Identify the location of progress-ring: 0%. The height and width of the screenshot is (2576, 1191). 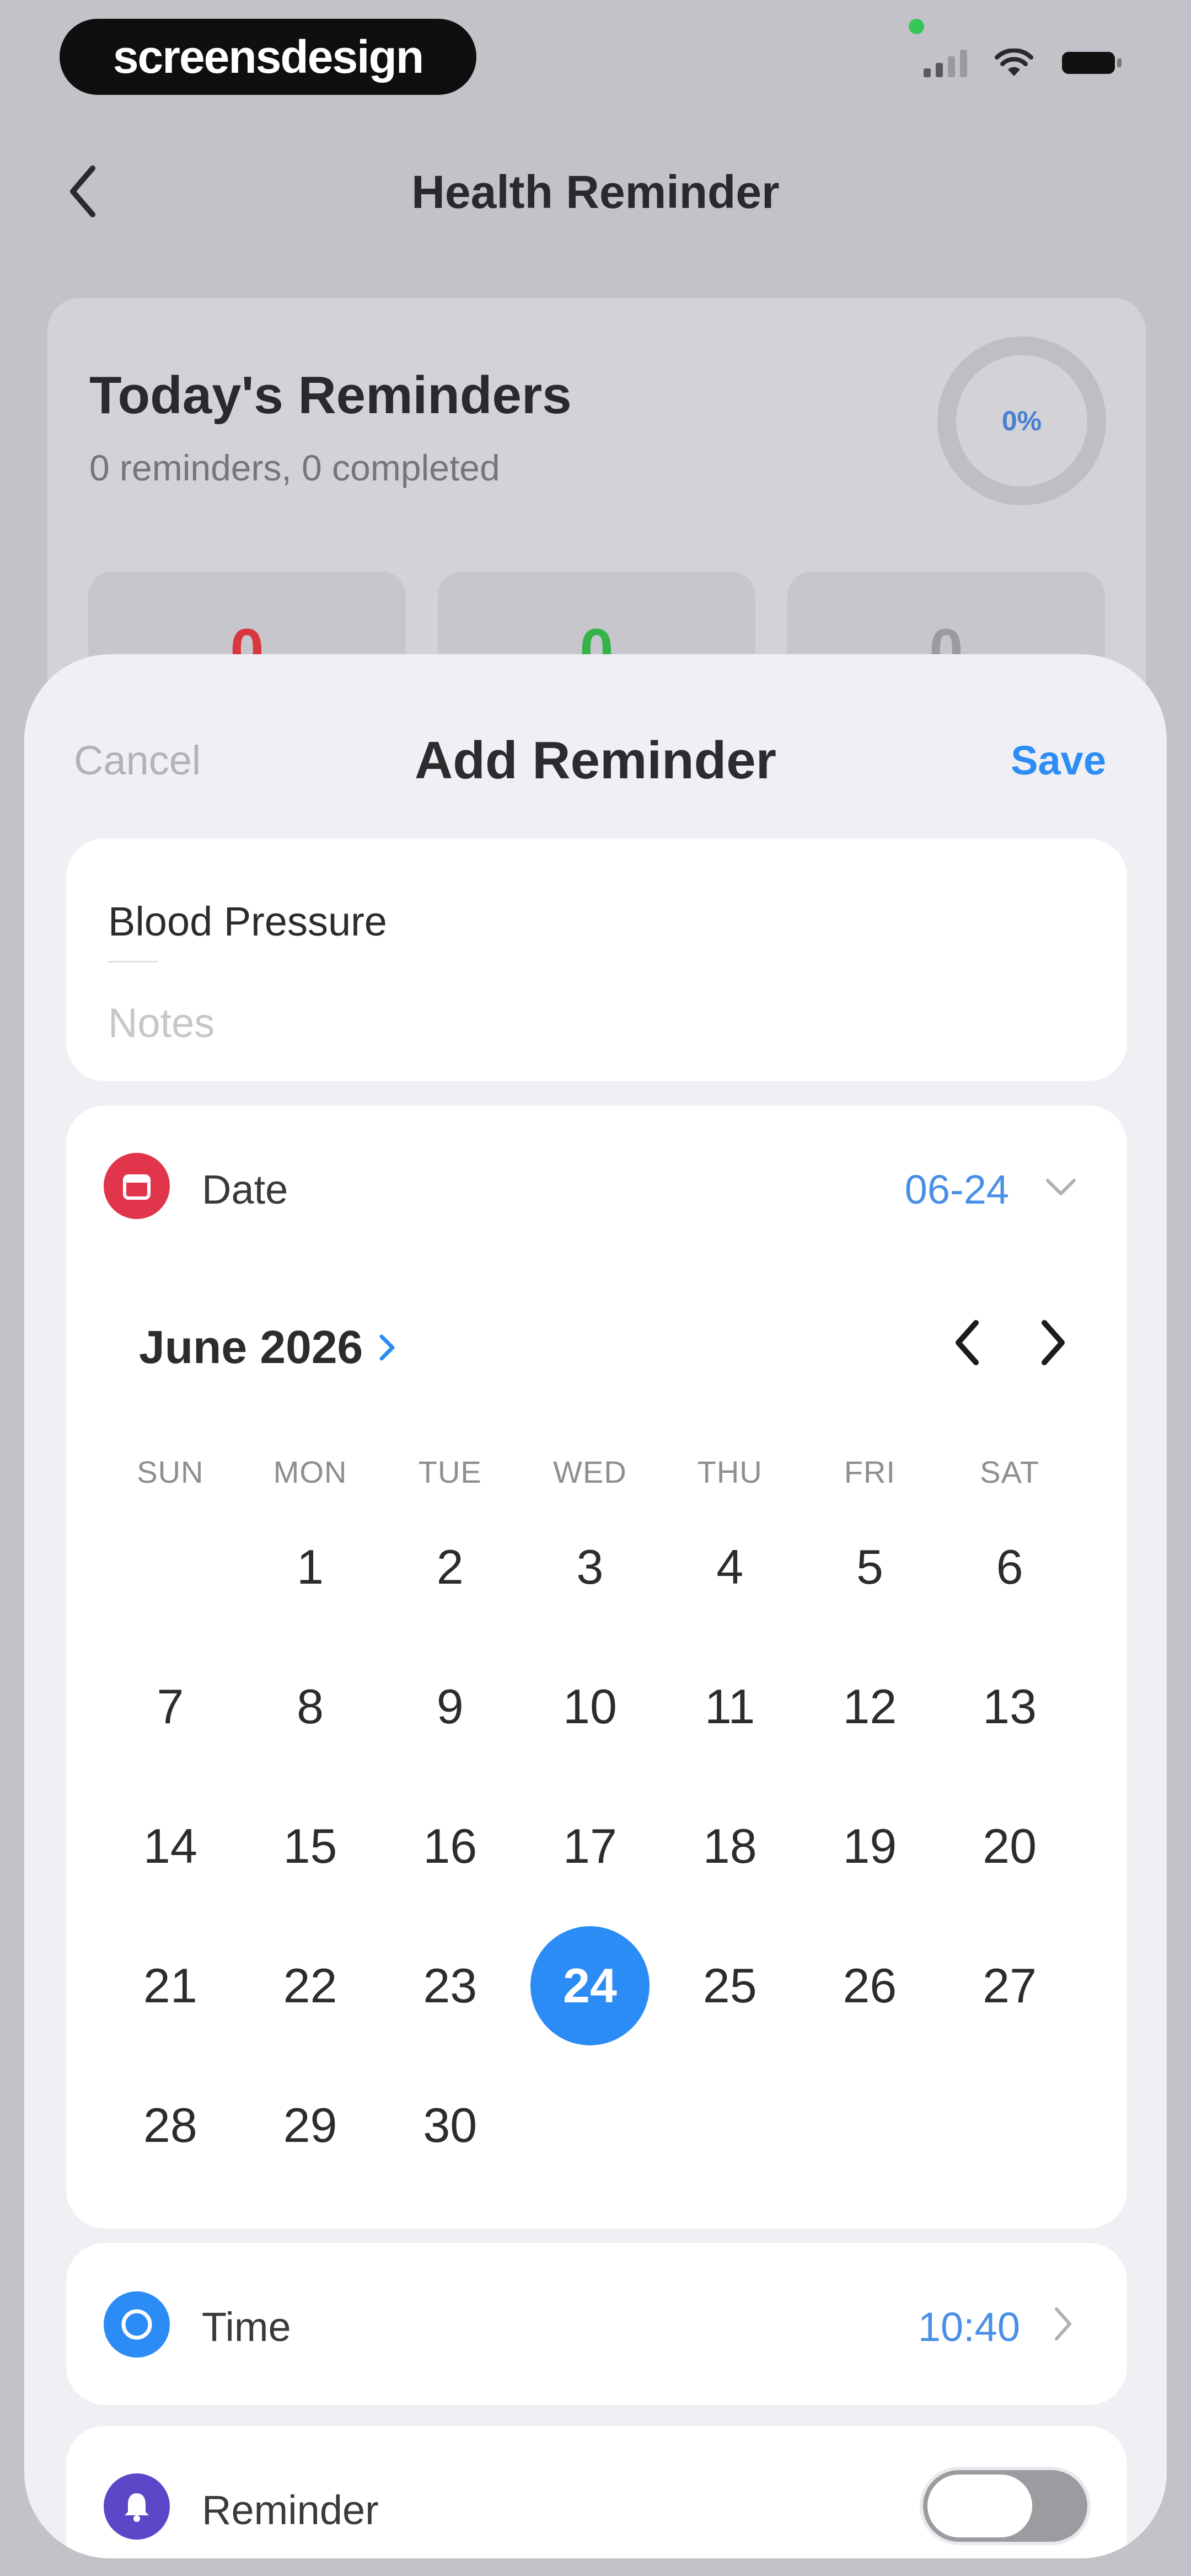
(1021, 420).